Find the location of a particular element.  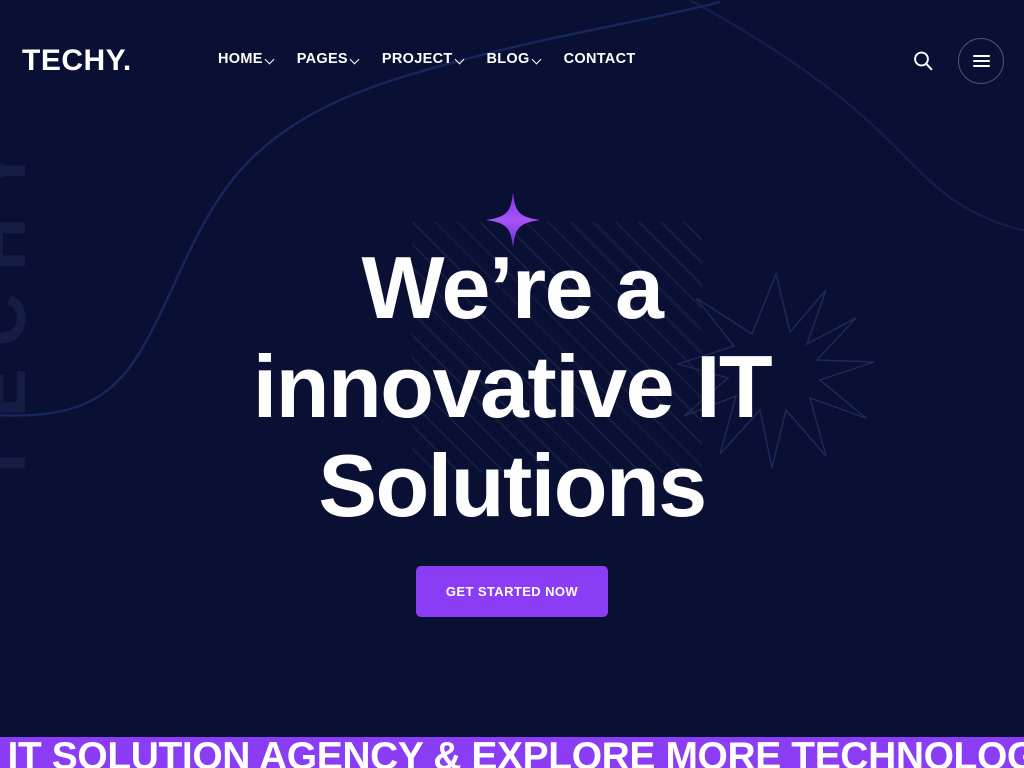

search-button is located at coordinates (923, 61).